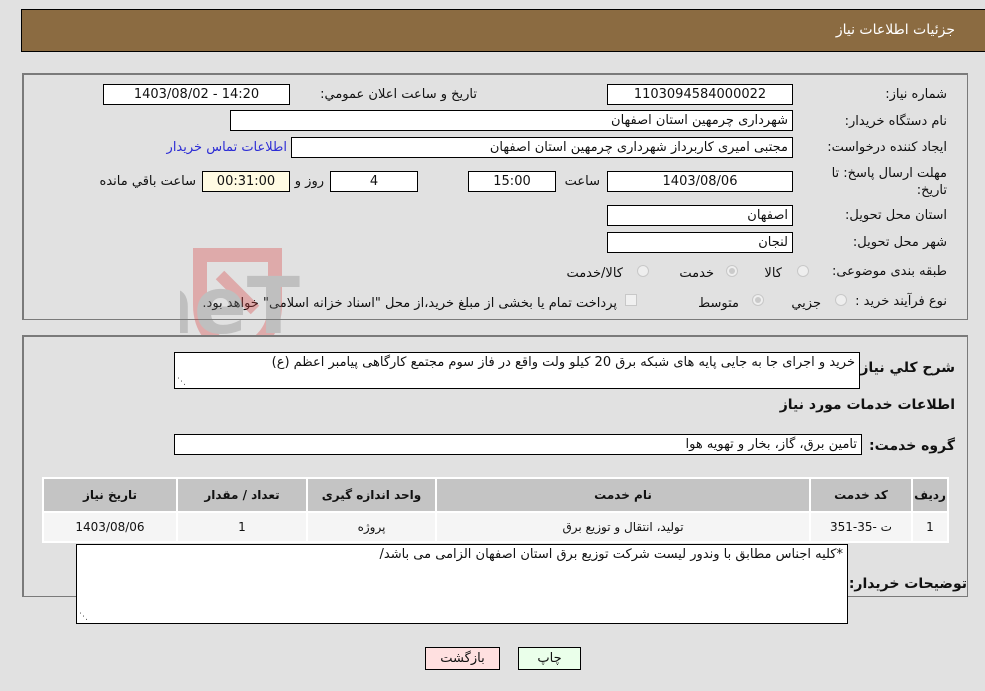  What do you see at coordinates (246, 181) in the screenshot?
I see `time-remaining-field: 00:31:00` at bounding box center [246, 181].